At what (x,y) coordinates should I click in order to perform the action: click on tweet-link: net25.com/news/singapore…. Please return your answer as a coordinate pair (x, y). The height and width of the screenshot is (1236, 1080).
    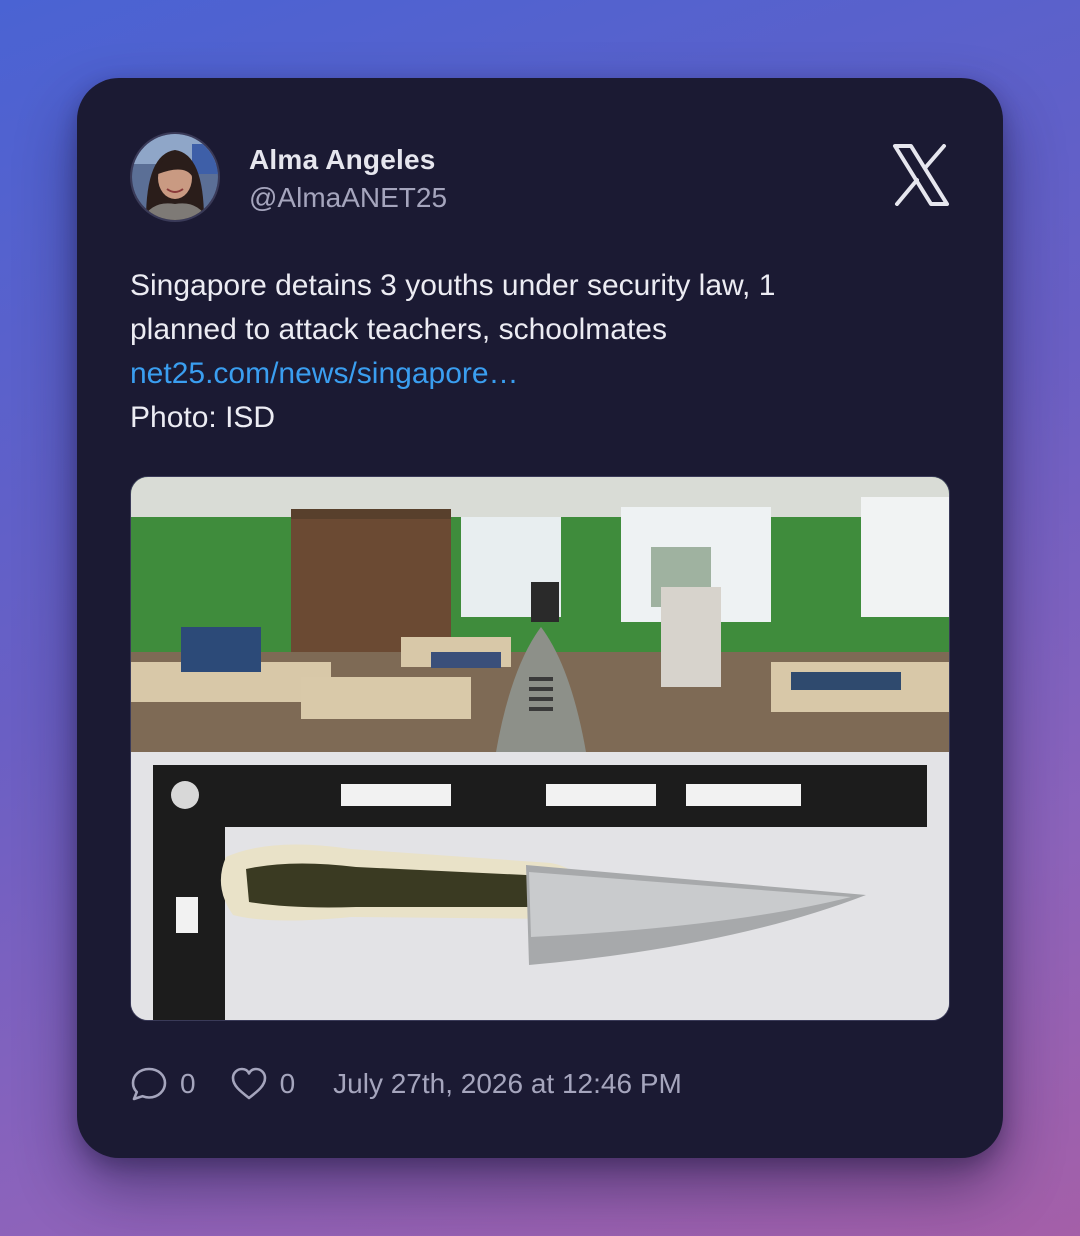
    Looking at the image, I should click on (540, 374).